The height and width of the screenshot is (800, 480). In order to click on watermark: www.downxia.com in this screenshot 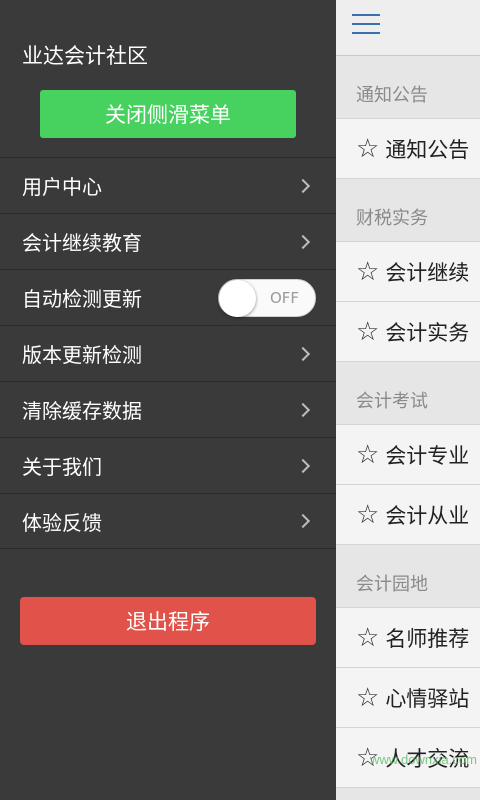, I will do `click(423, 759)`.